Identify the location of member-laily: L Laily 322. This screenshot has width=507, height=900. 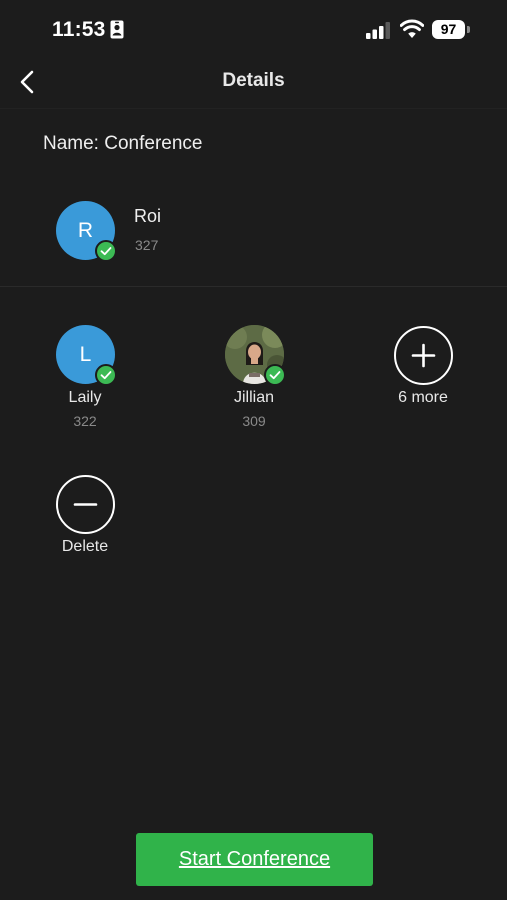
(85, 380).